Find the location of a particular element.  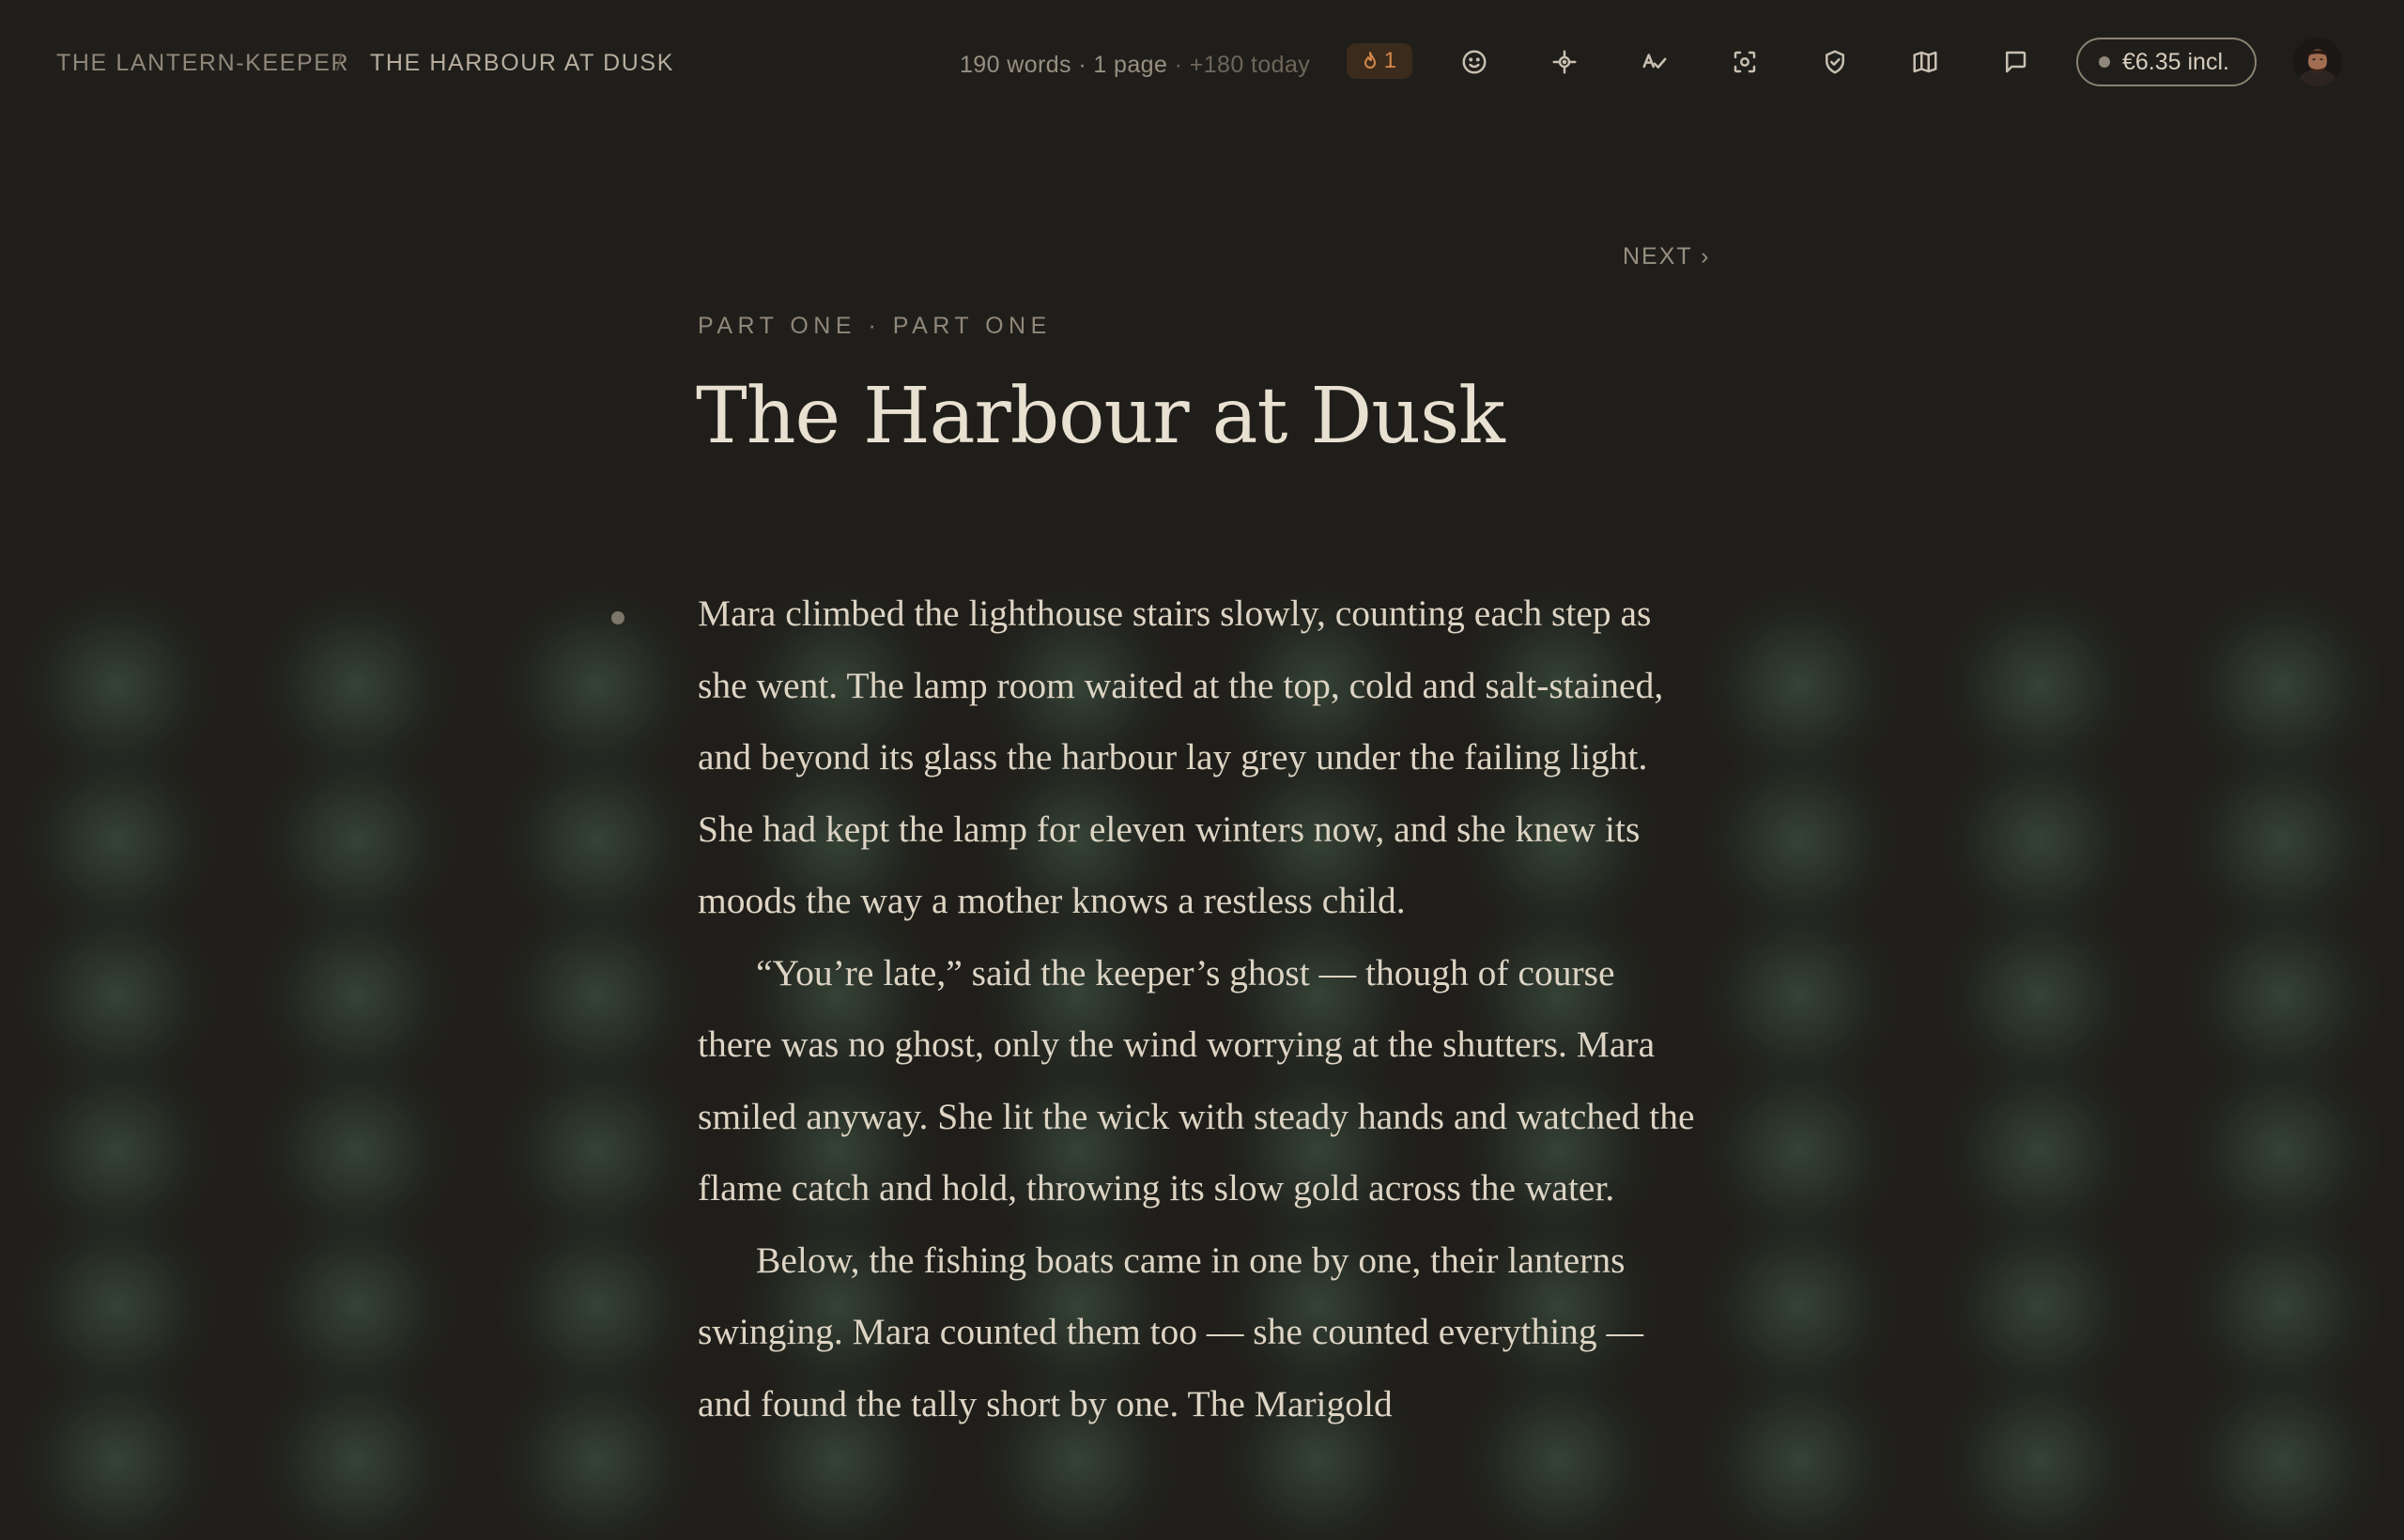

mood-button is located at coordinates (1474, 62).